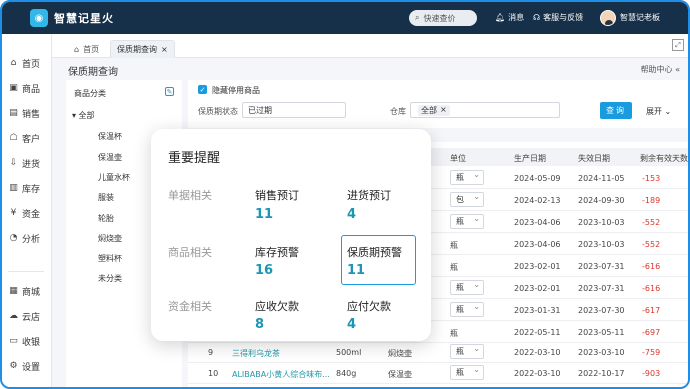 The width and height of the screenshot is (690, 389). What do you see at coordinates (608, 18) in the screenshot?
I see `avatar` at bounding box center [608, 18].